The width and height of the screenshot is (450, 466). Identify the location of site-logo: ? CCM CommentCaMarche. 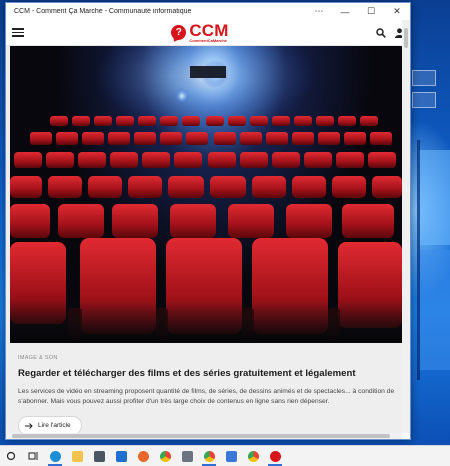
(199, 32).